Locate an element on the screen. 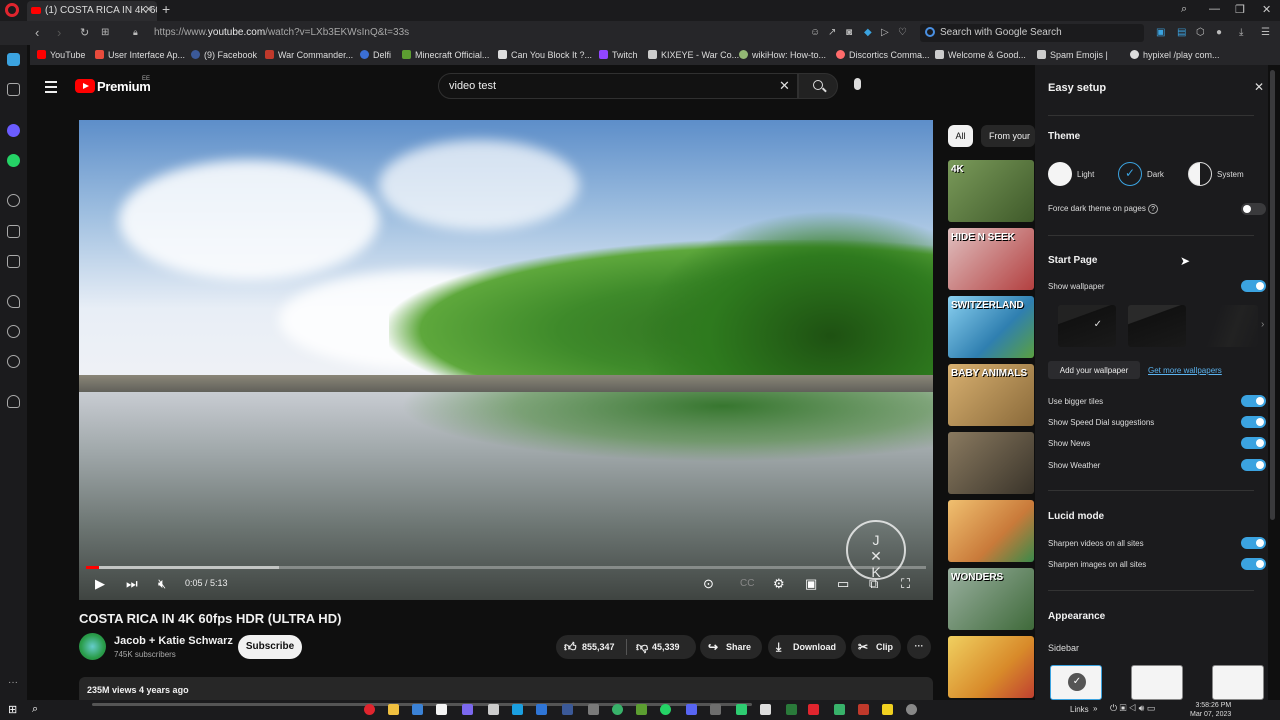 This screenshot has height=720, width=1280. vpn-shield-icon: ◆ is located at coordinates (868, 32).